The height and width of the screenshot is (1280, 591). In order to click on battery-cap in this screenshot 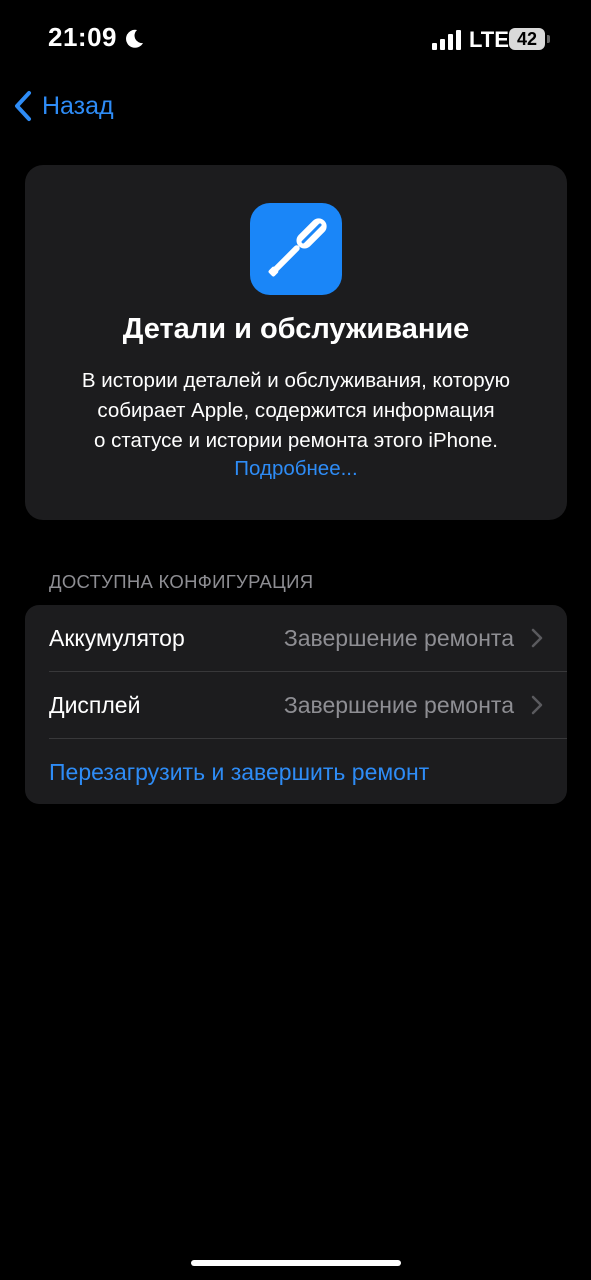, I will do `click(548, 39)`.